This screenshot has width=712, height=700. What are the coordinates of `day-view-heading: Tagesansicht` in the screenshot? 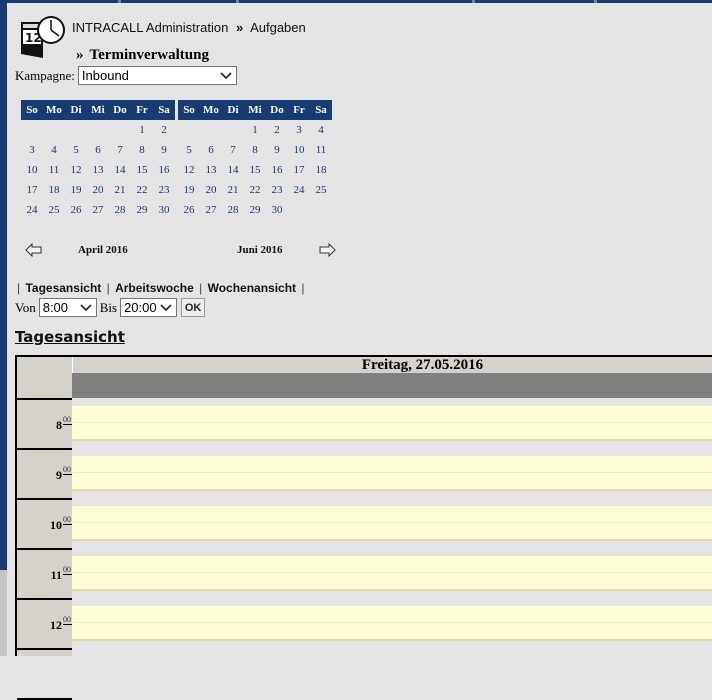 It's located at (70, 337).